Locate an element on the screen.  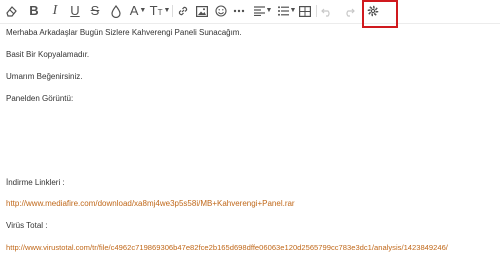
align-icon: ▼ is located at coordinates (263, 11).